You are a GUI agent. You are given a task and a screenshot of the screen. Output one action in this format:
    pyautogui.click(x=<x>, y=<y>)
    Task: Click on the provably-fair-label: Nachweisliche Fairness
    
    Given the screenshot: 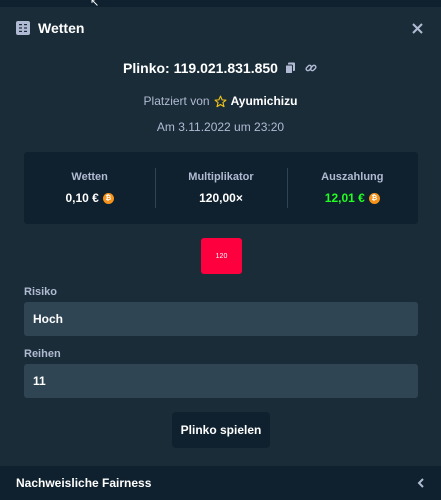 What is the action you would take?
    pyautogui.click(x=84, y=483)
    